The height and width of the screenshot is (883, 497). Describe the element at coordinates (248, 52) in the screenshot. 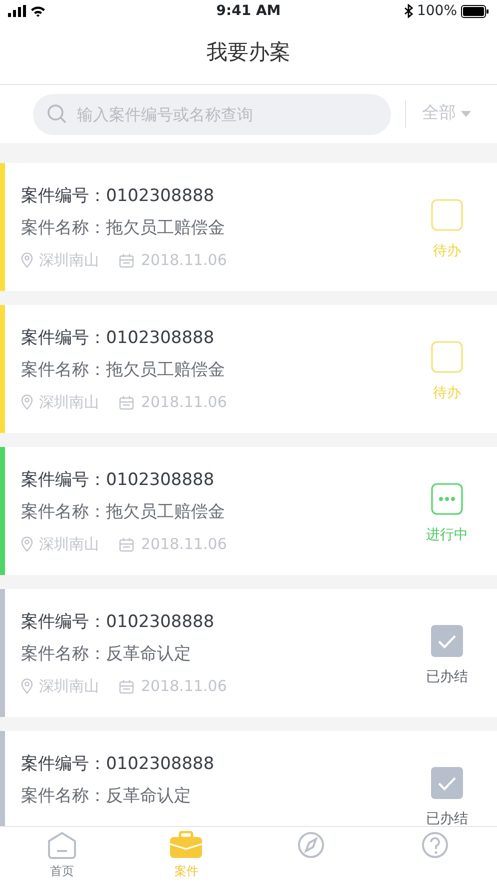

I see `page-title: 我要办案` at that location.